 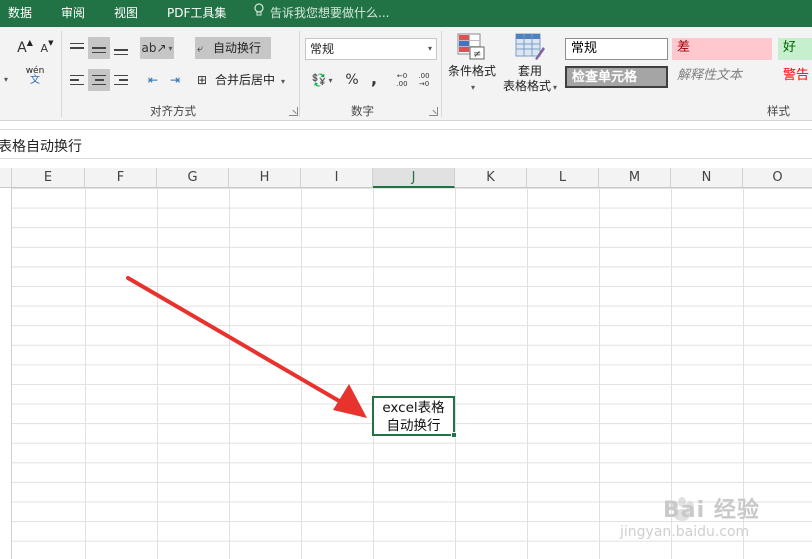 I want to click on style-check-cell: 检查单元格, so click(x=616, y=77).